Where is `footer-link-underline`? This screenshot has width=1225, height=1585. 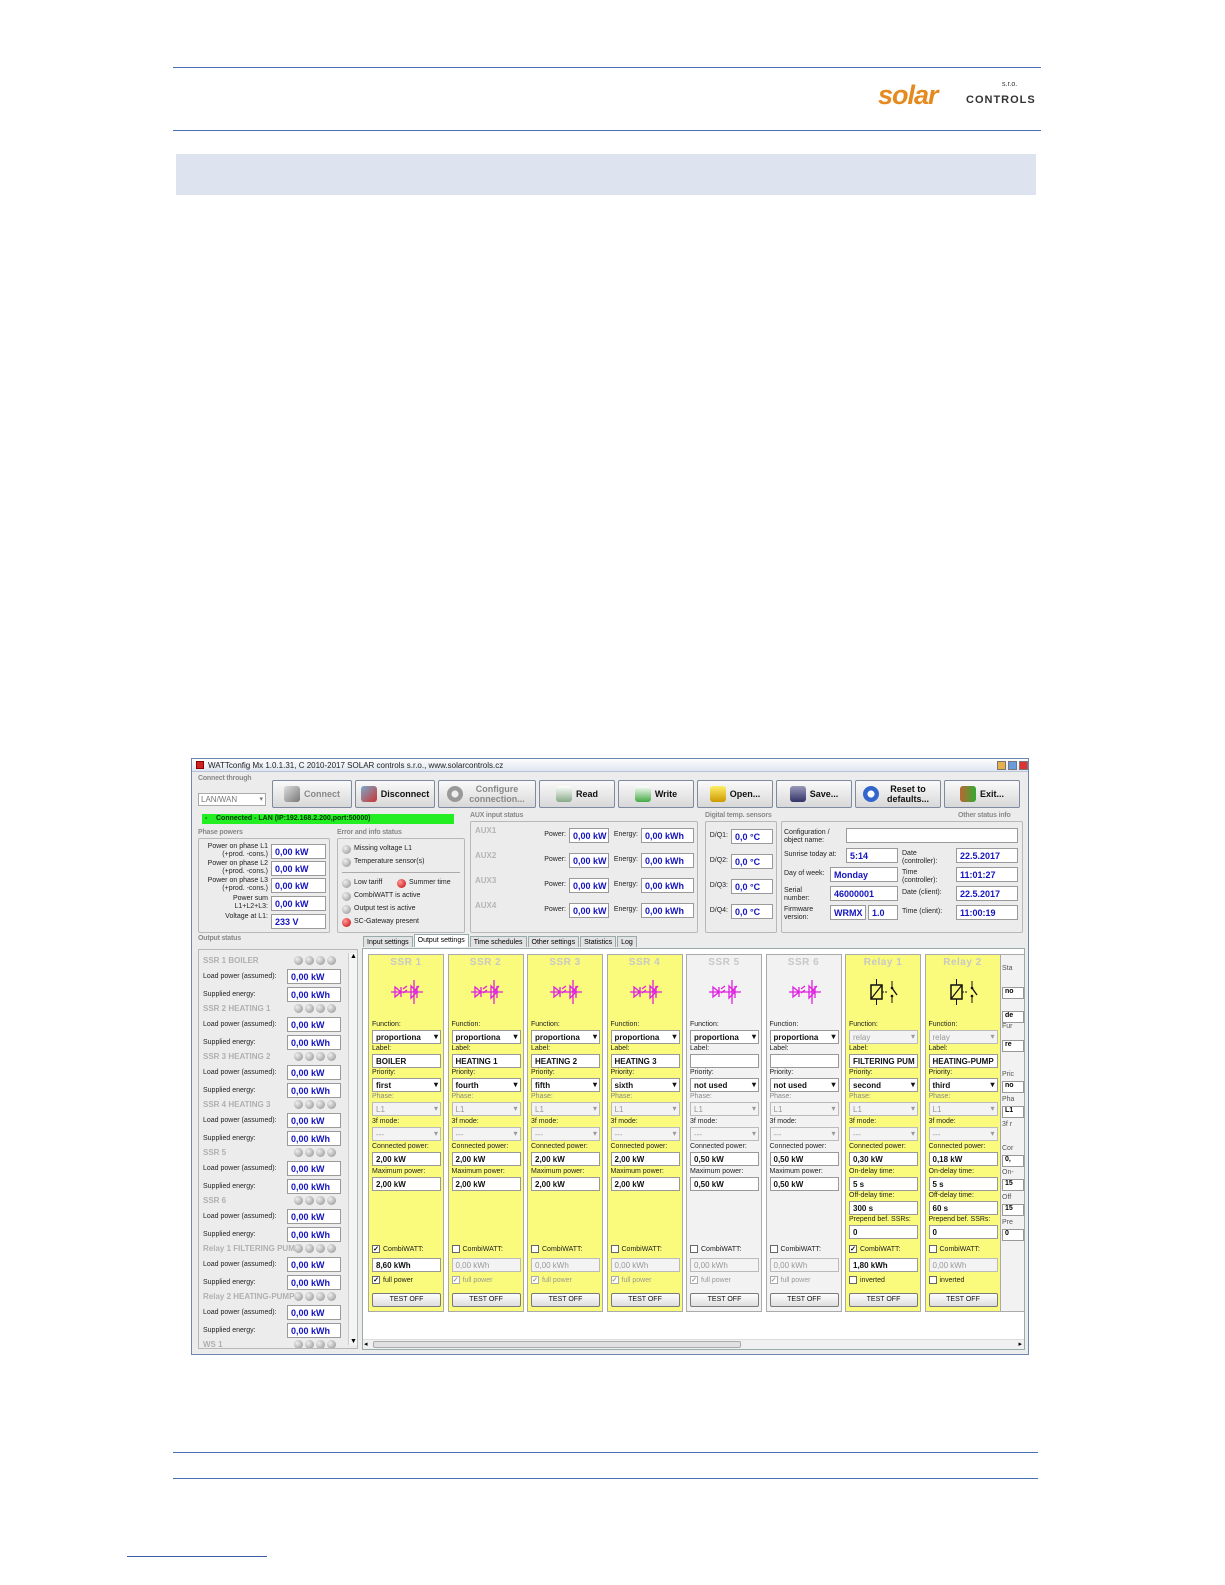 footer-link-underline is located at coordinates (197, 1556).